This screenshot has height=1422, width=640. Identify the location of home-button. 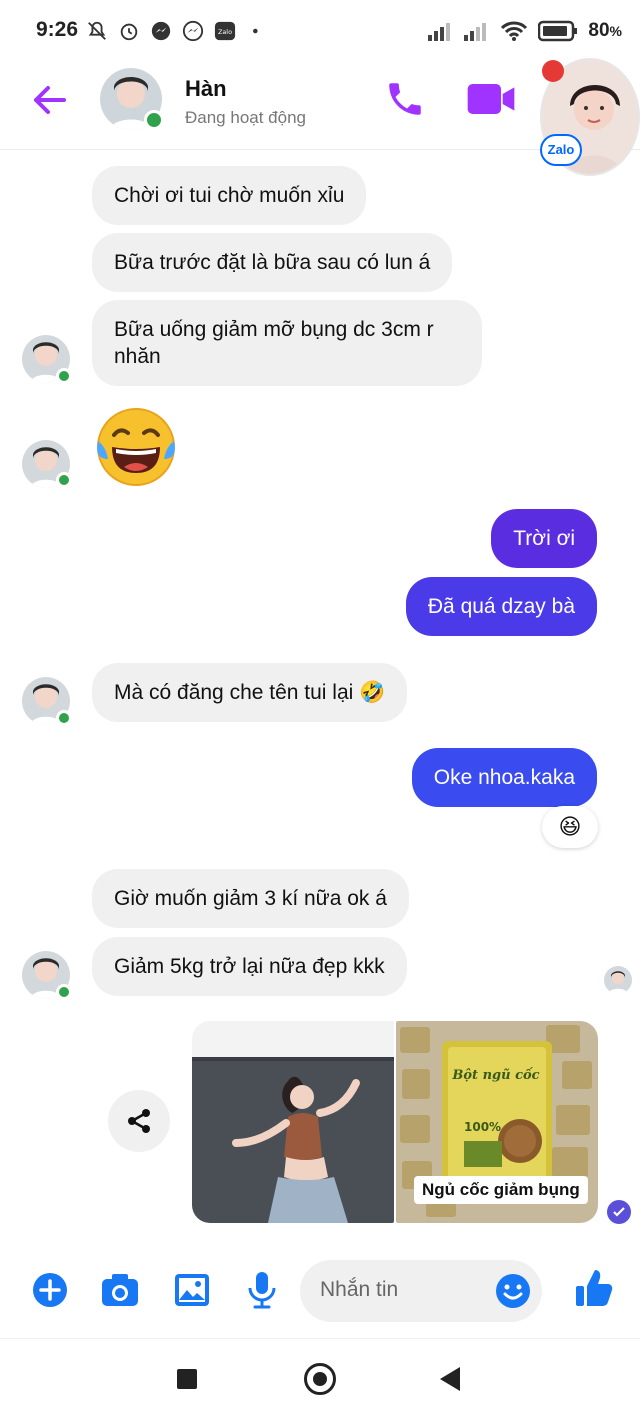
(320, 1379).